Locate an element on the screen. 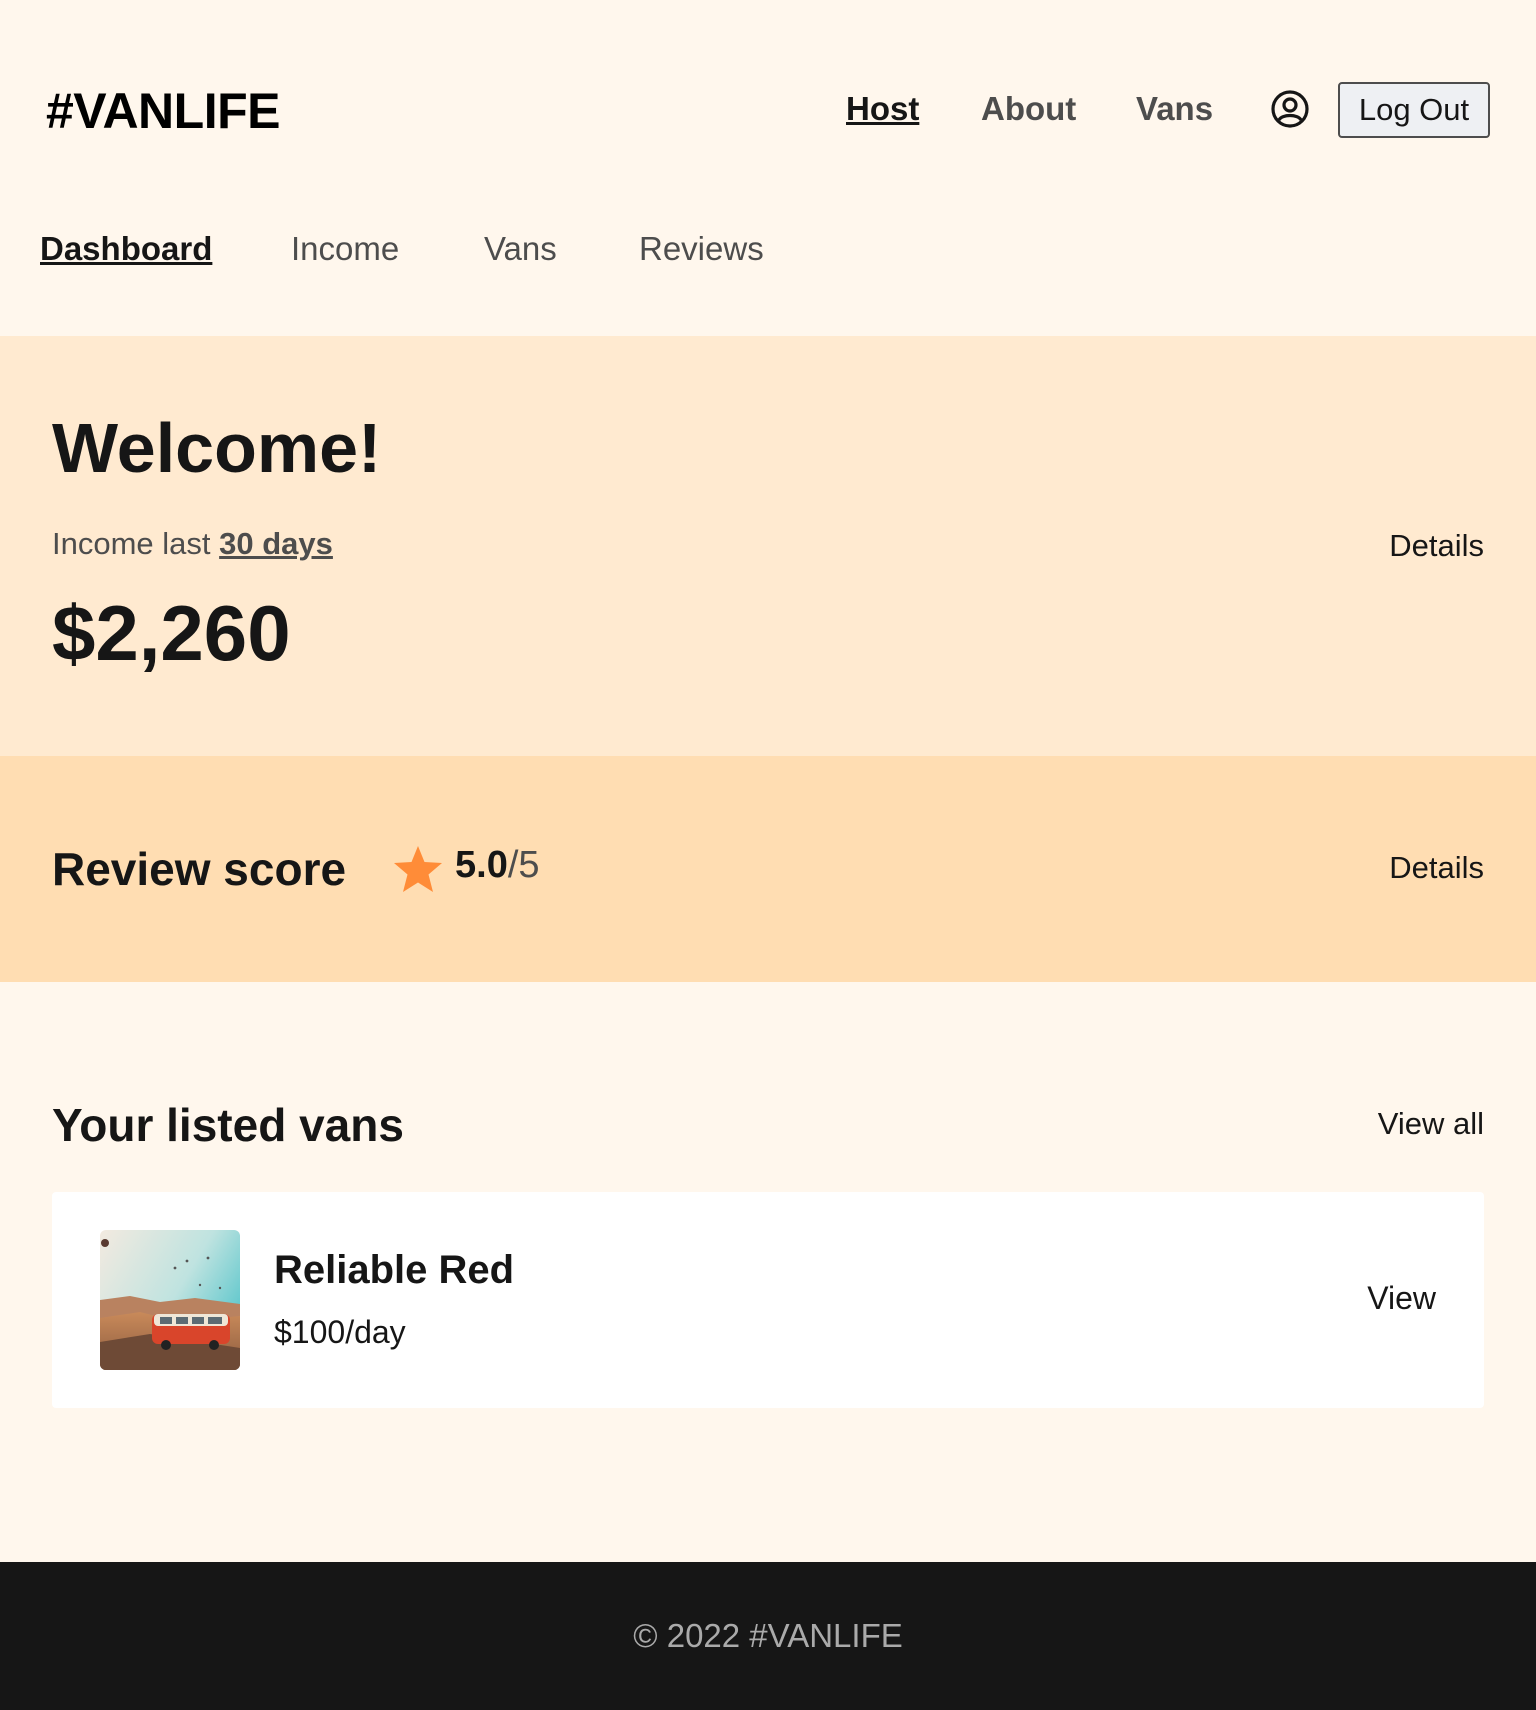 This screenshot has height=1710, width=1536. host-nav-dashboard: Dashboard is located at coordinates (126, 249).